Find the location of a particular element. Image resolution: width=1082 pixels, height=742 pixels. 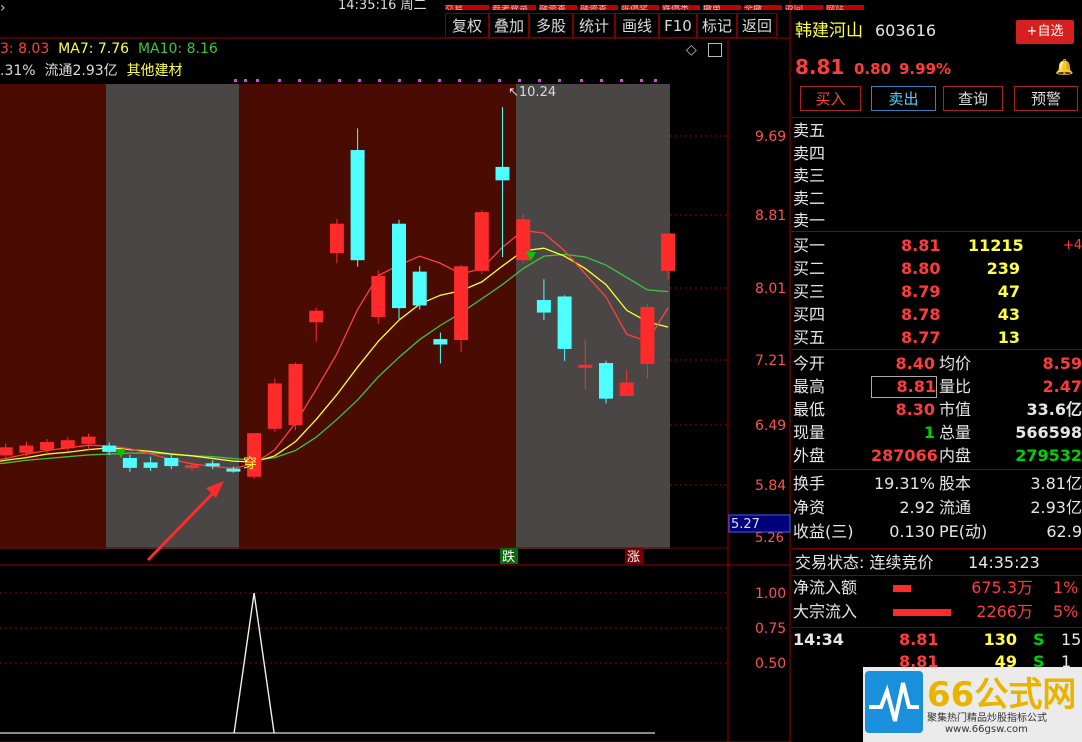

stat-value: 287066 is located at coordinates (904, 455).